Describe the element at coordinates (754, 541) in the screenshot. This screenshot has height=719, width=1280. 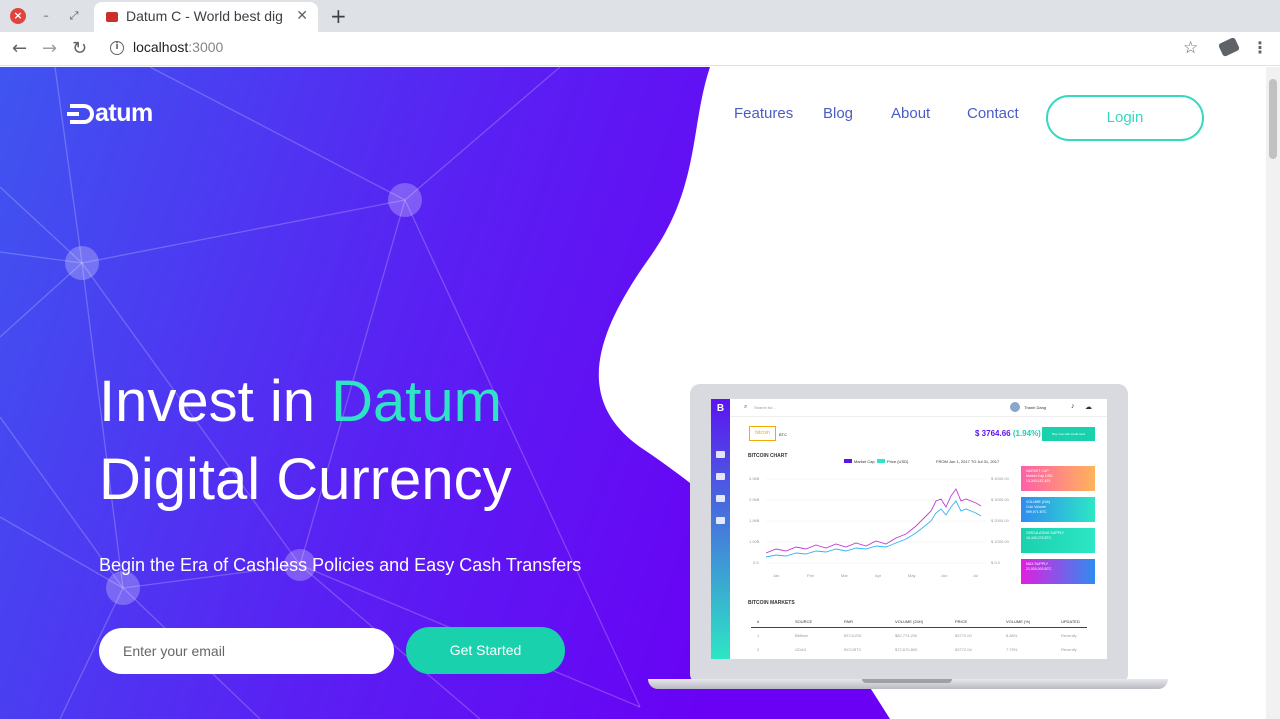
I see `y-left-3: 1.00B` at that location.